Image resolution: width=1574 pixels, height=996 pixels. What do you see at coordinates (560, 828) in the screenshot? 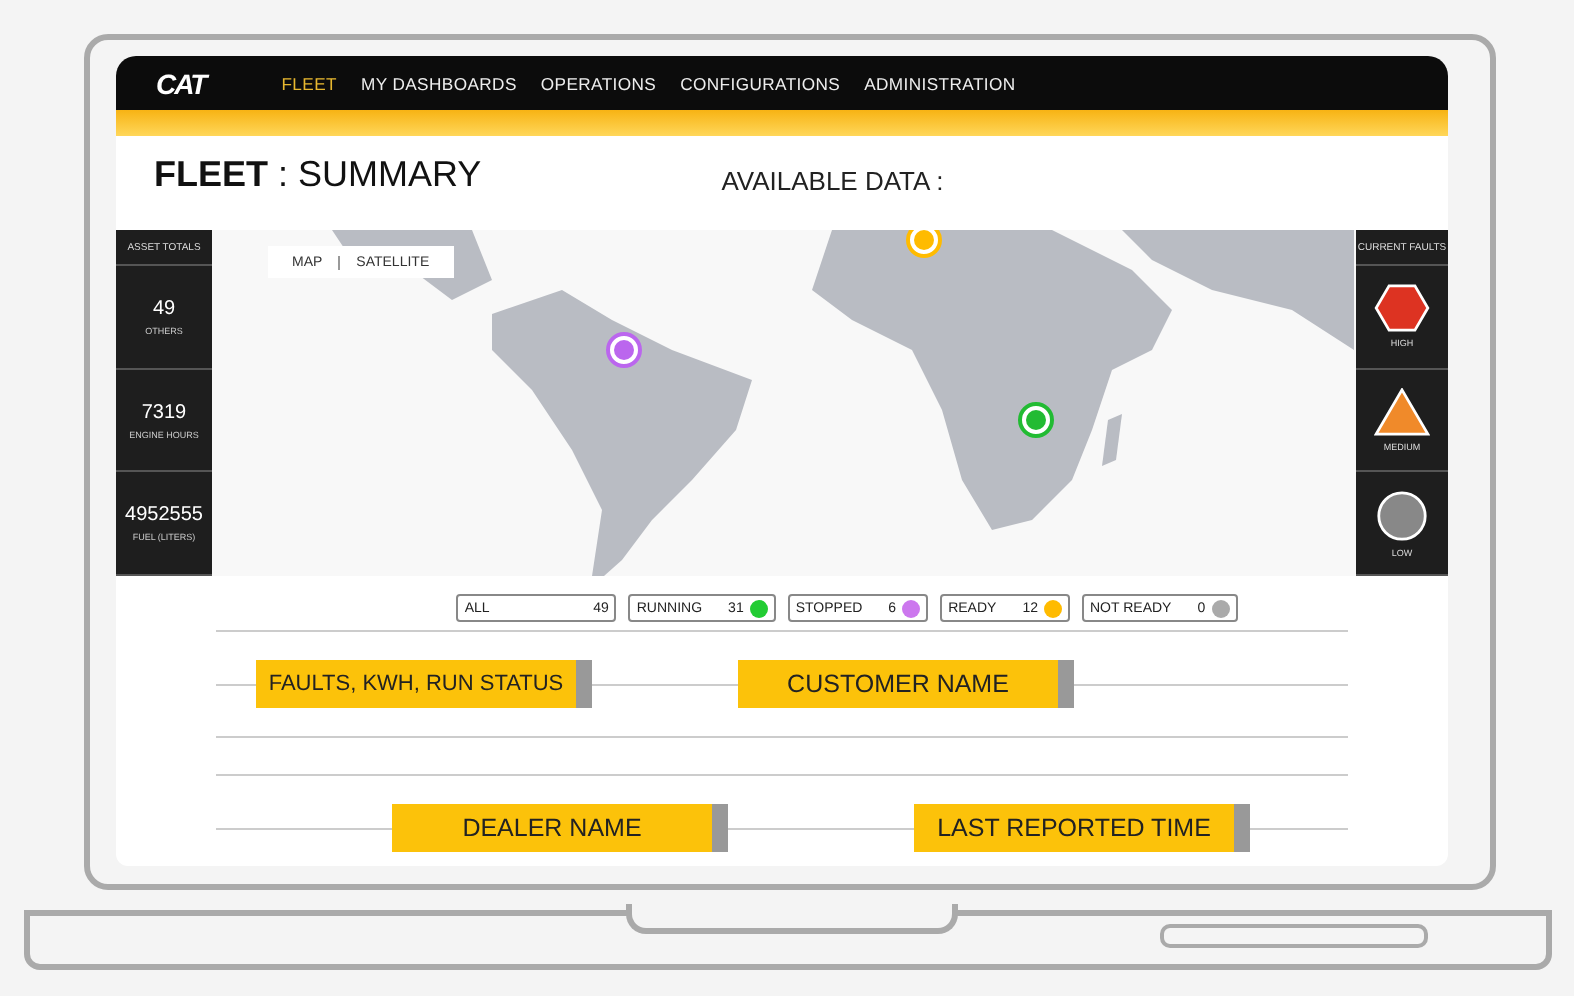
I see `data-tag: DEALER NAME` at bounding box center [560, 828].